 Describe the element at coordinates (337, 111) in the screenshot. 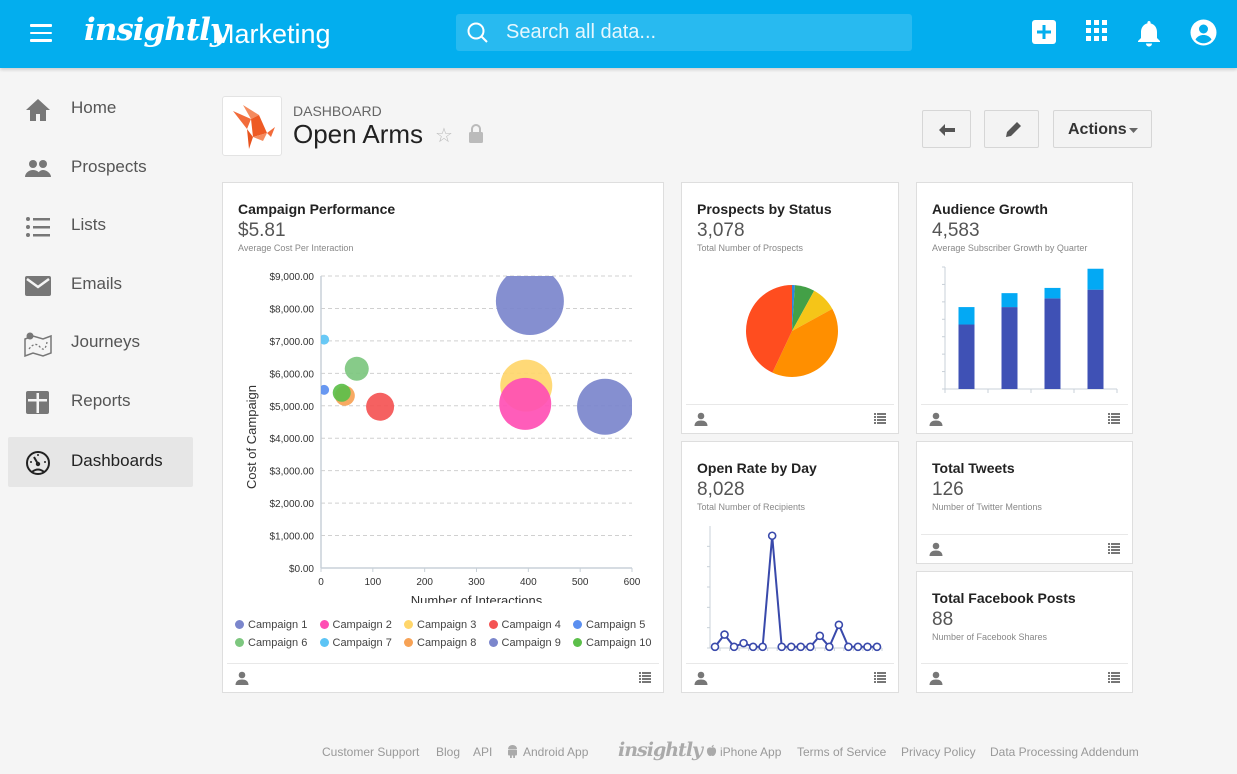

I see `dashboard-kicker: DASHBOARD` at that location.